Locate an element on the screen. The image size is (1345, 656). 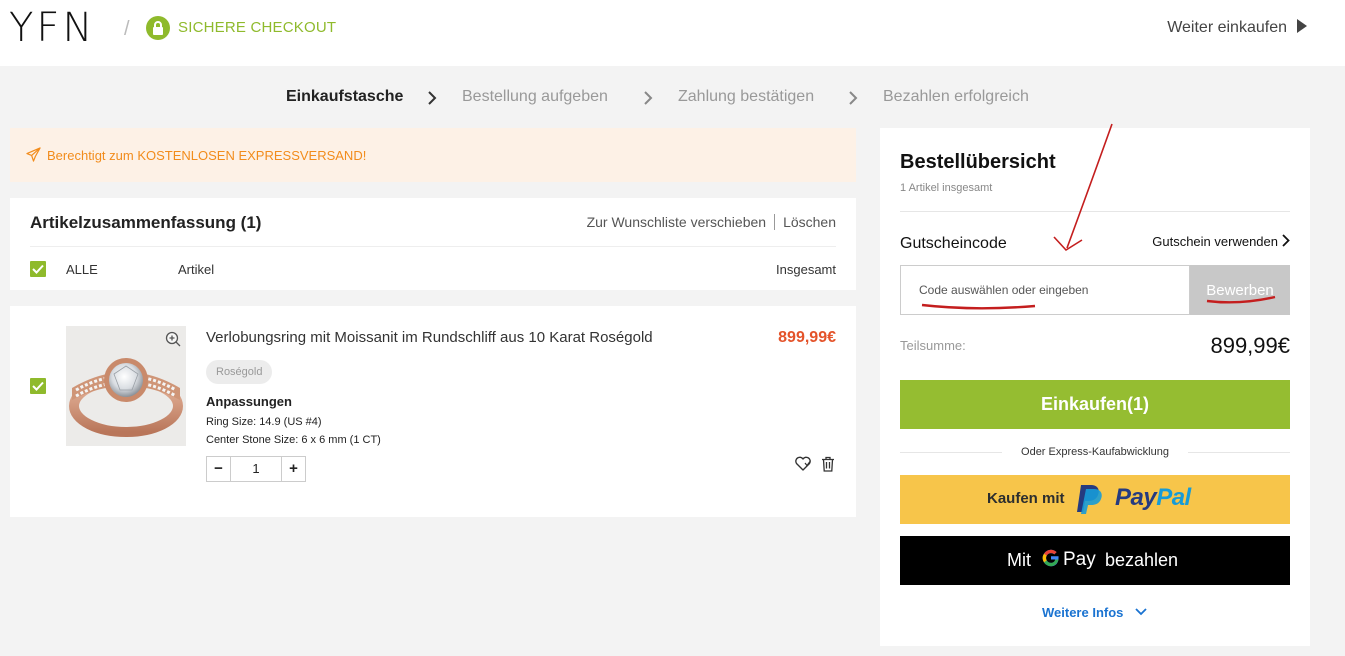
item-count: 1 Artikel insgesamt is located at coordinates (946, 188).